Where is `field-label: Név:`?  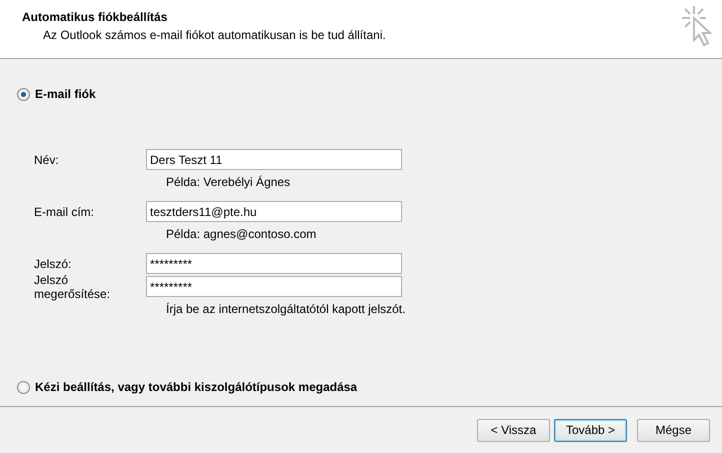
field-label: Név: is located at coordinates (47, 159).